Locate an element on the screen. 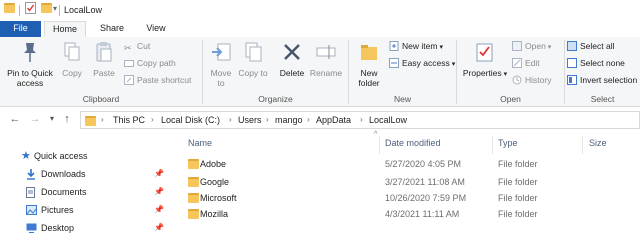 The image size is (640, 240). pin-to-quick-access-button: Pin to Quick access is located at coordinates (30, 64).